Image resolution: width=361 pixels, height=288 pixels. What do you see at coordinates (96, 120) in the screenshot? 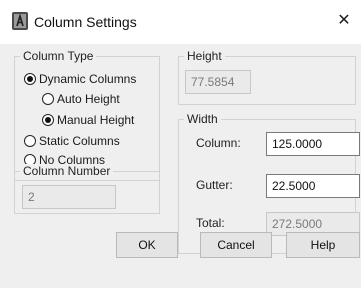
I see `radio-manual-height-label: Manual Height` at bounding box center [96, 120].